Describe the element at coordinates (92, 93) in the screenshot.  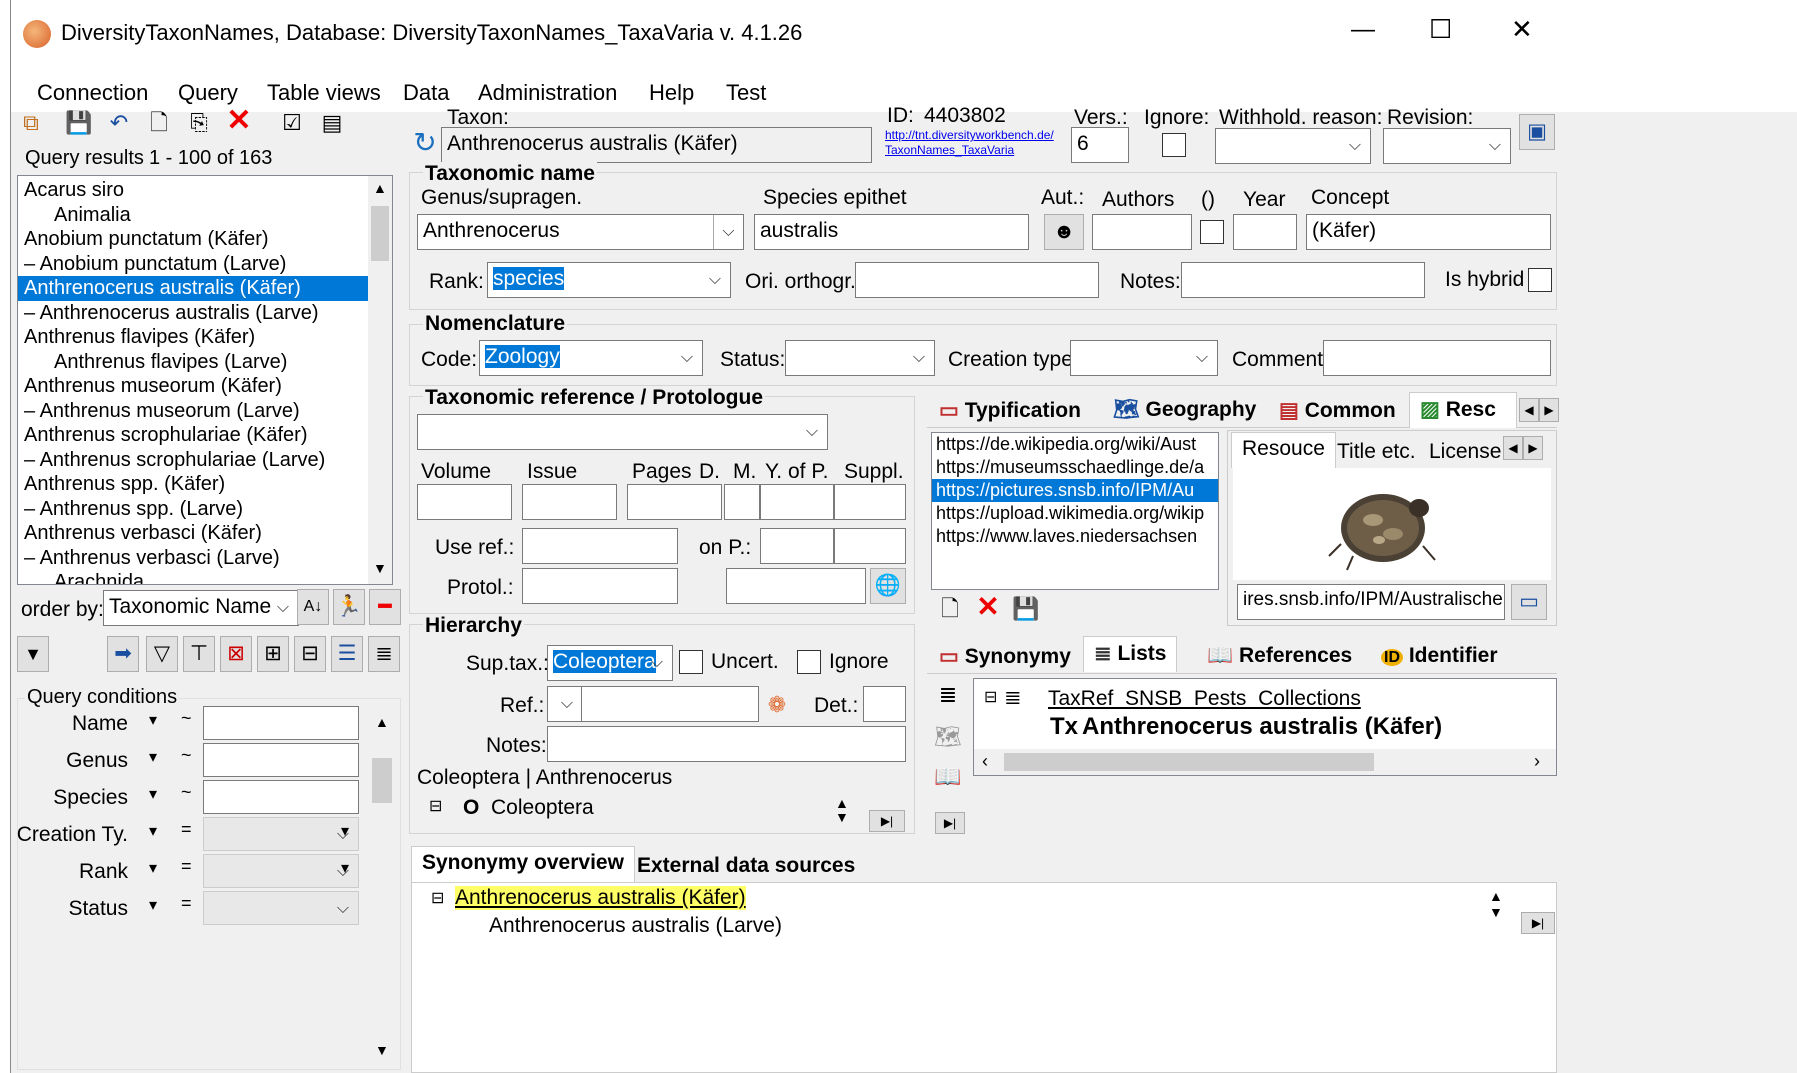
I see `menu-connection: Connection` at that location.